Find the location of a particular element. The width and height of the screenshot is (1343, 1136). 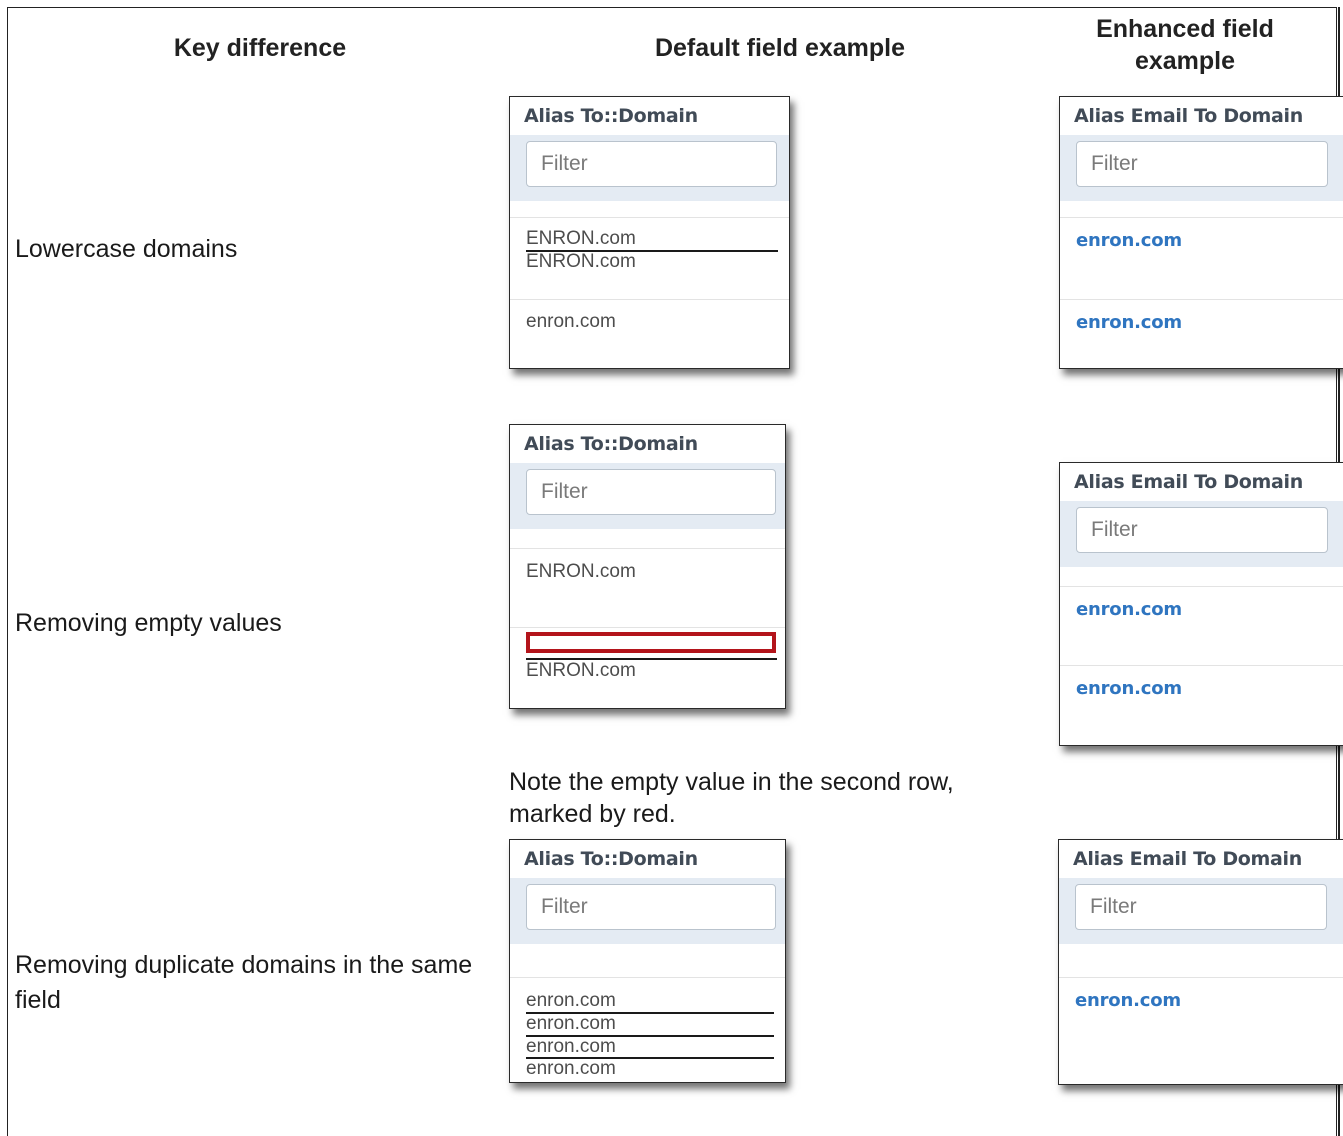

empty-value-highlight is located at coordinates (651, 642).